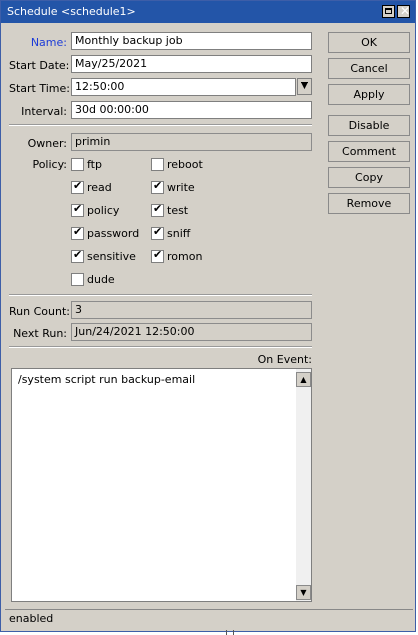 The height and width of the screenshot is (635, 418). Describe the element at coordinates (181, 187) in the screenshot. I see `policy-write-label: write` at that location.